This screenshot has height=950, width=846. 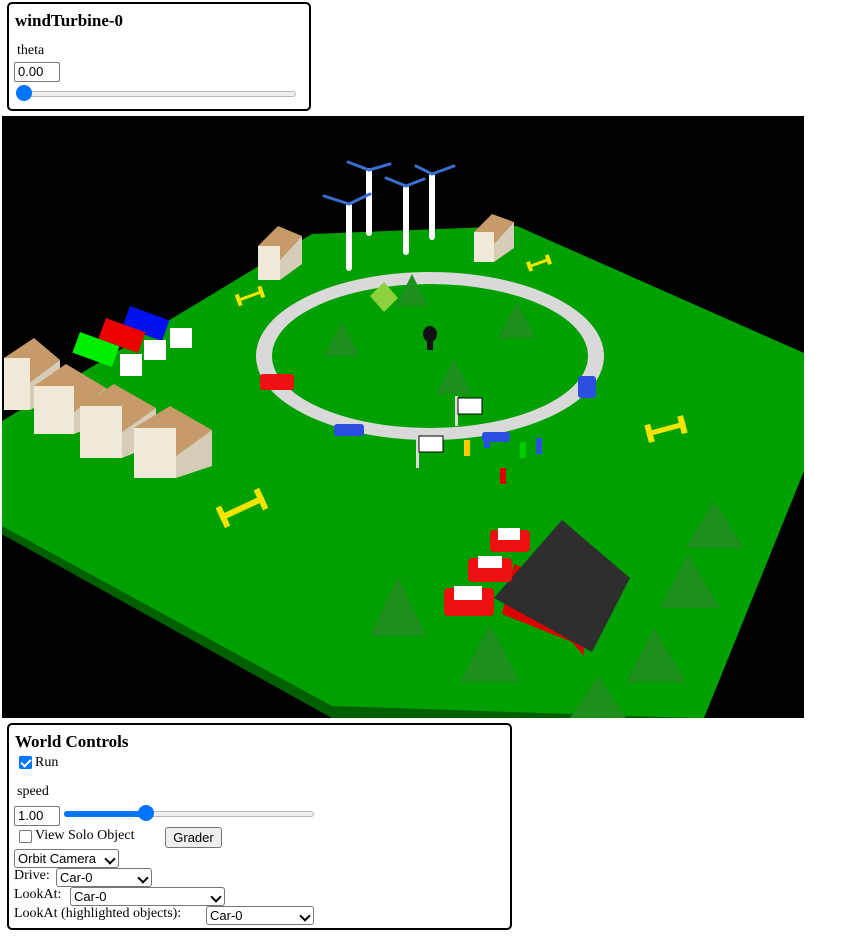 What do you see at coordinates (156, 93) in the screenshot?
I see `theta-slider` at bounding box center [156, 93].